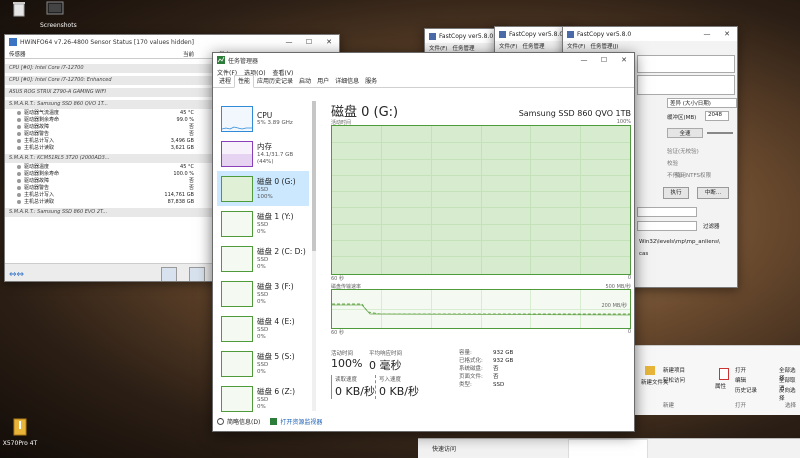 The width and height of the screenshot is (800, 458). I want to click on filter-checkbox: 过滤器, so click(711, 226).